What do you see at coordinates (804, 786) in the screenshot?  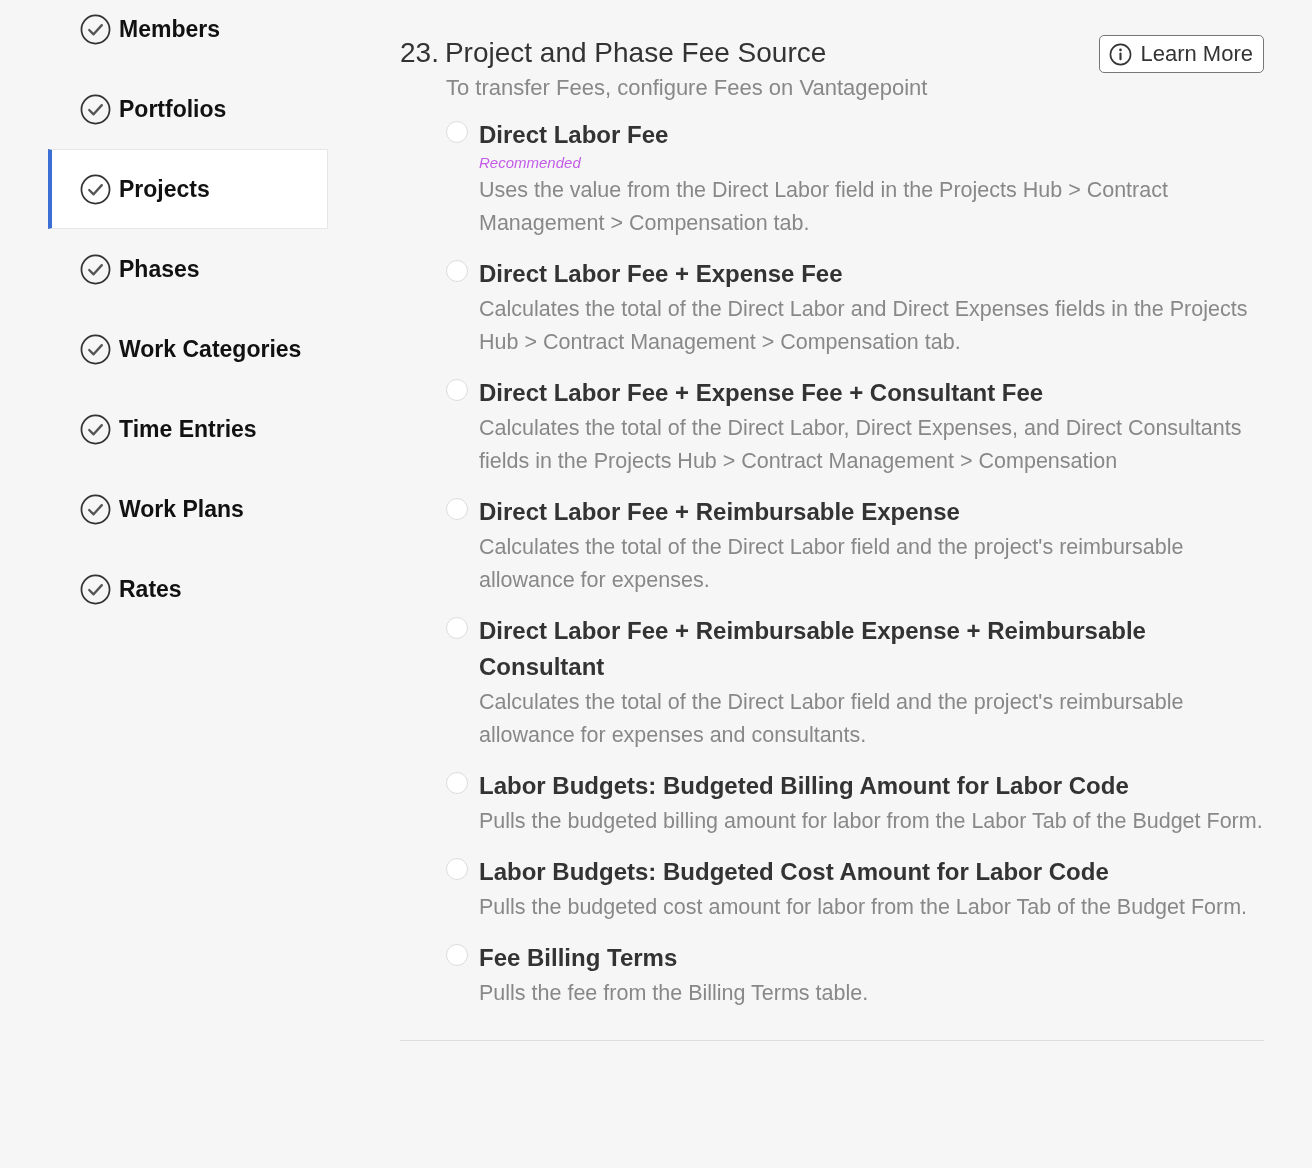 I see `option-title: Labor Budgets: Budgeted Billing Amount for Labor Code` at bounding box center [804, 786].